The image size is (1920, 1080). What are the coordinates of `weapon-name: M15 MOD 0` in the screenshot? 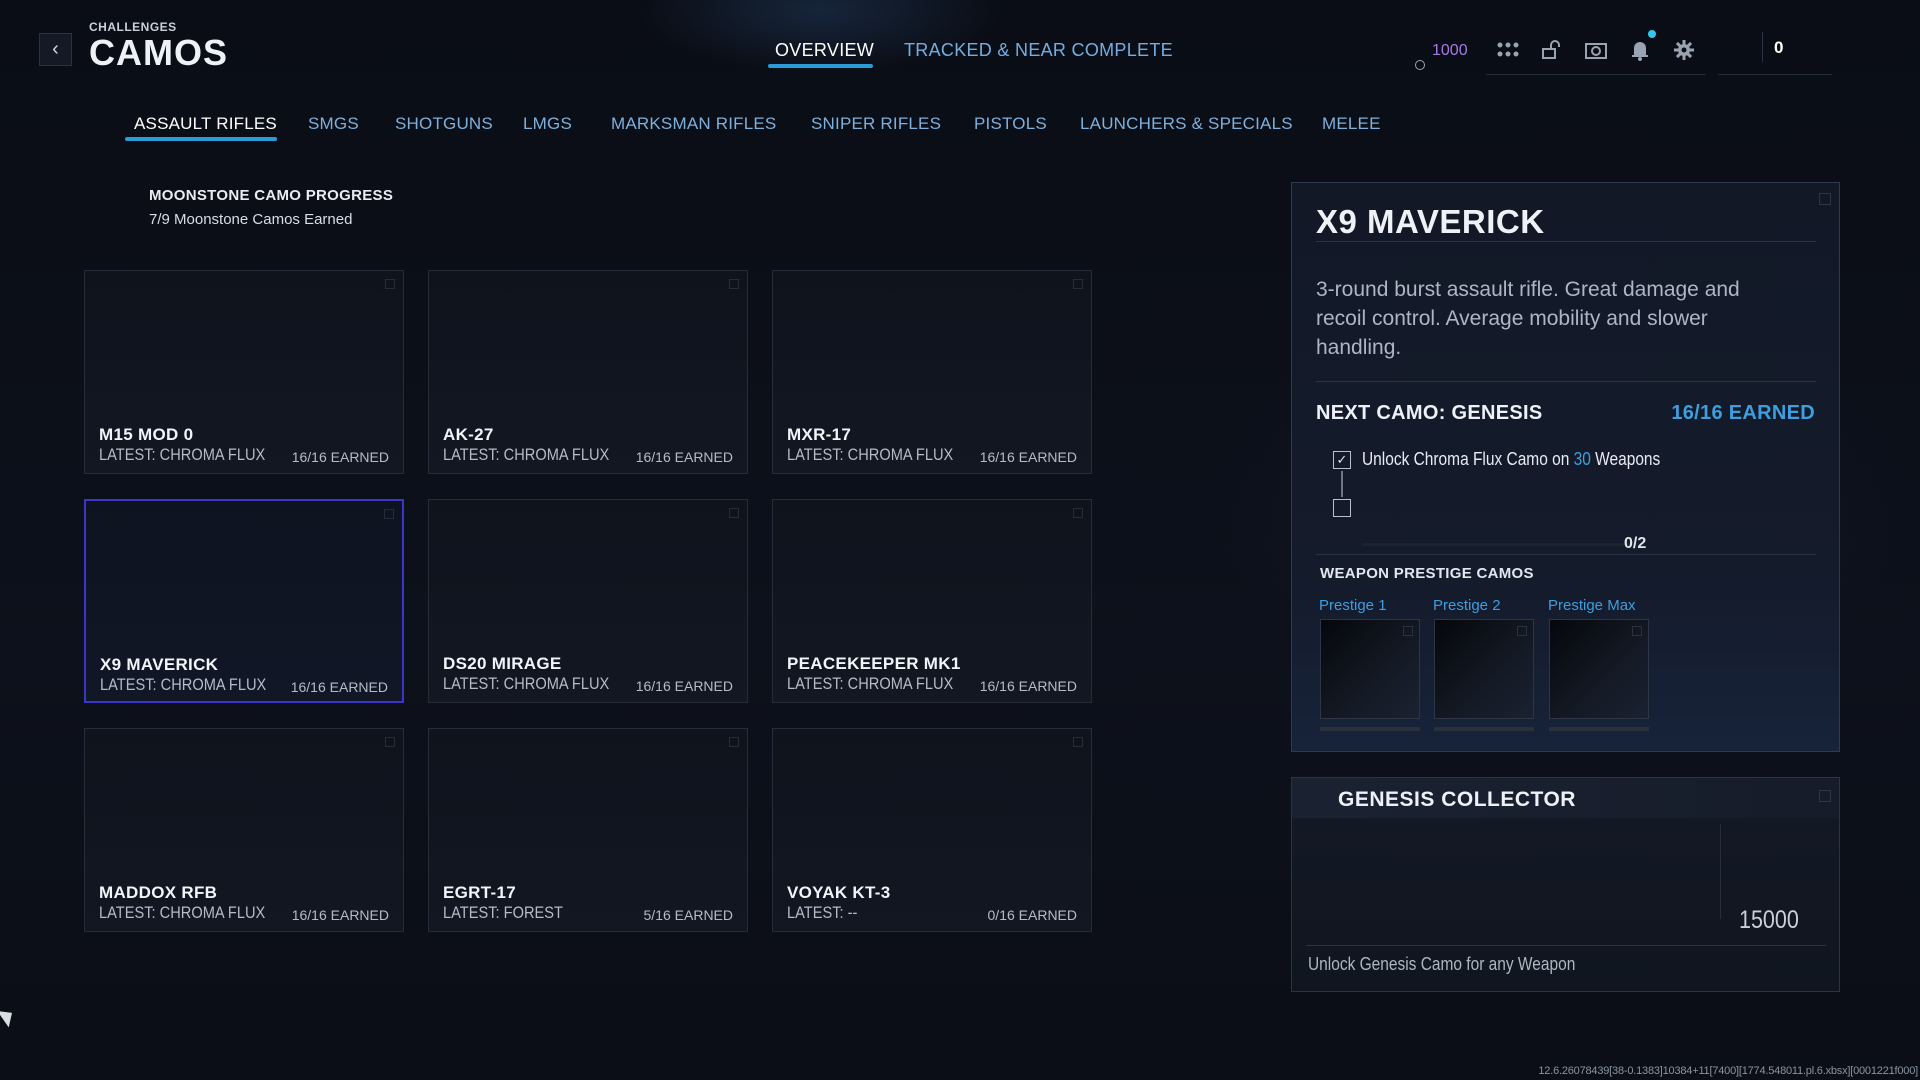 It's located at (146, 434).